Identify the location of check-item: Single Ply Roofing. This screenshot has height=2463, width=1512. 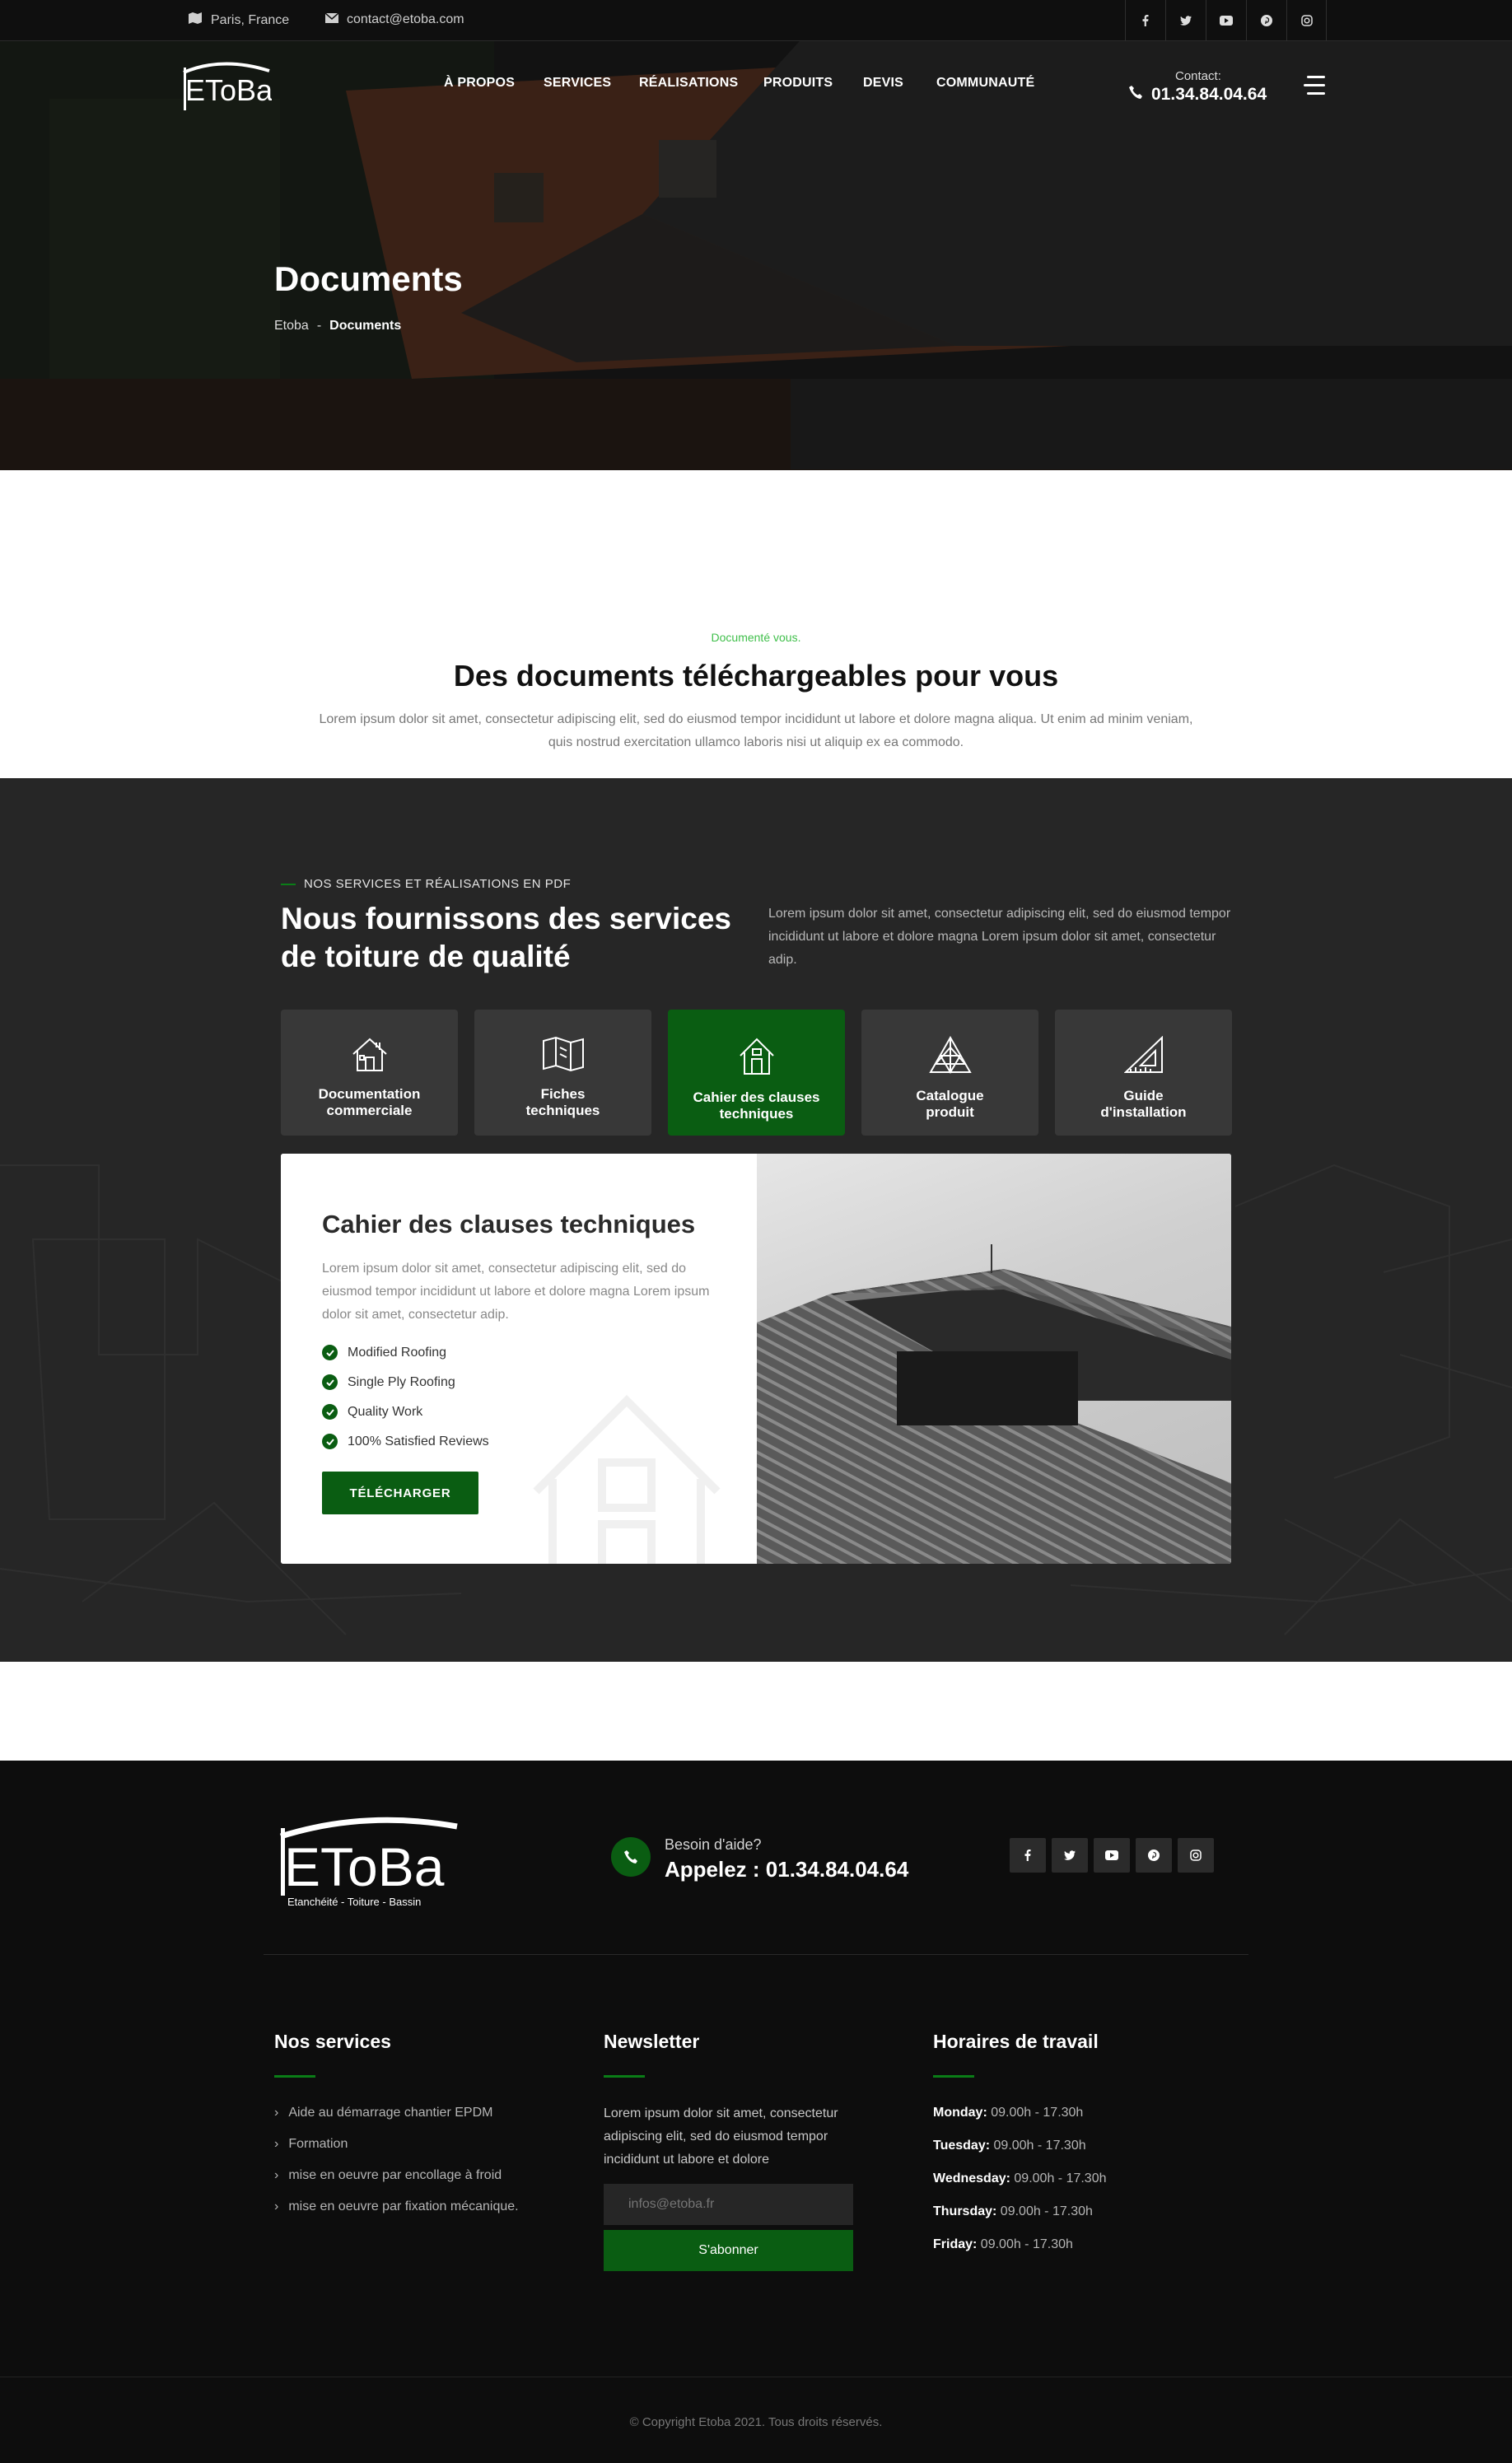
(388, 1382).